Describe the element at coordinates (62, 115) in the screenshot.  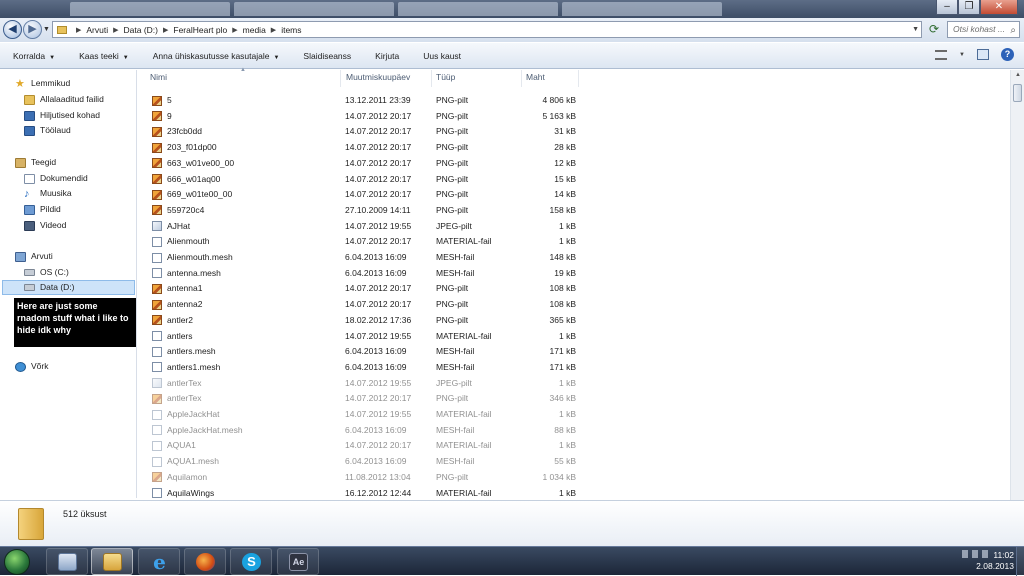
I see `nav-recent-places: Hiljutised kohad` at that location.